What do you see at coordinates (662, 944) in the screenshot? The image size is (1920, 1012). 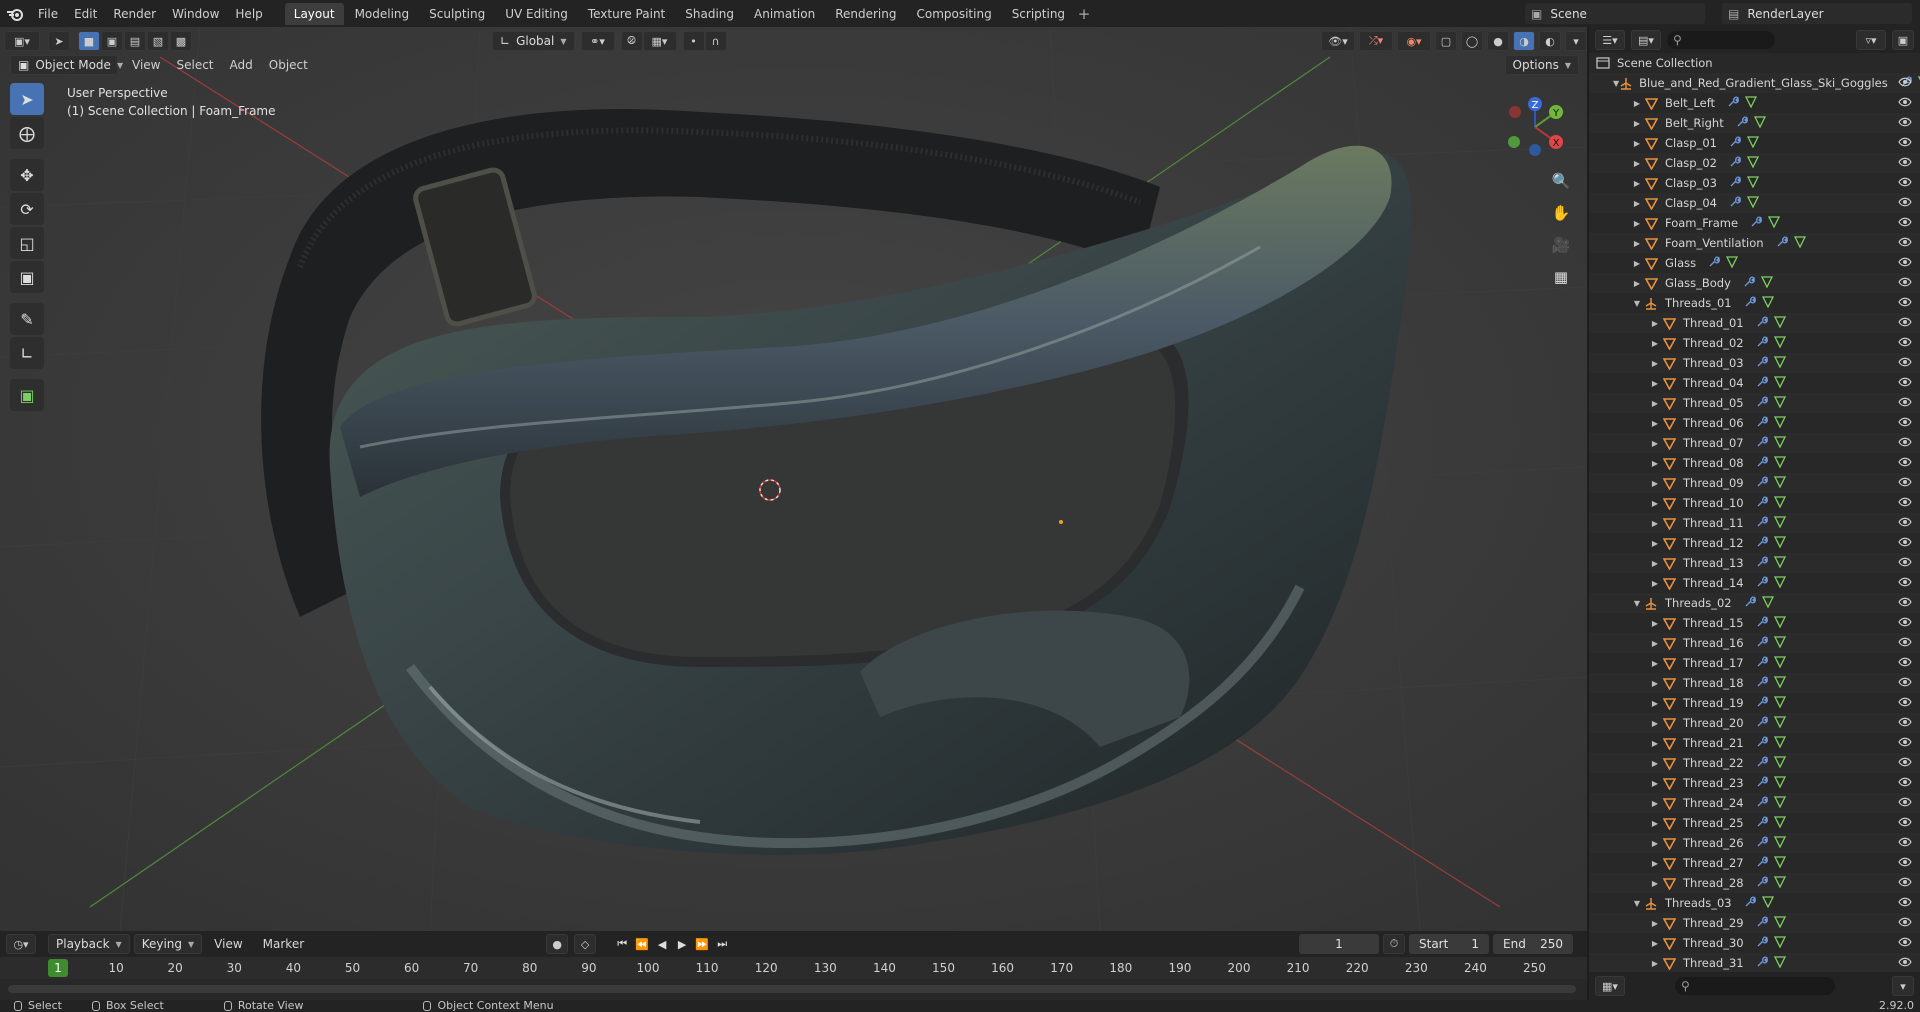 I see `play-reverse-icon: ◀` at bounding box center [662, 944].